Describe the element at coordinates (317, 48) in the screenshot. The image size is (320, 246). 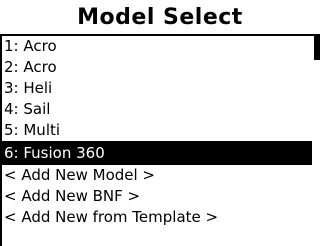
I see `scroll-thumb` at that location.